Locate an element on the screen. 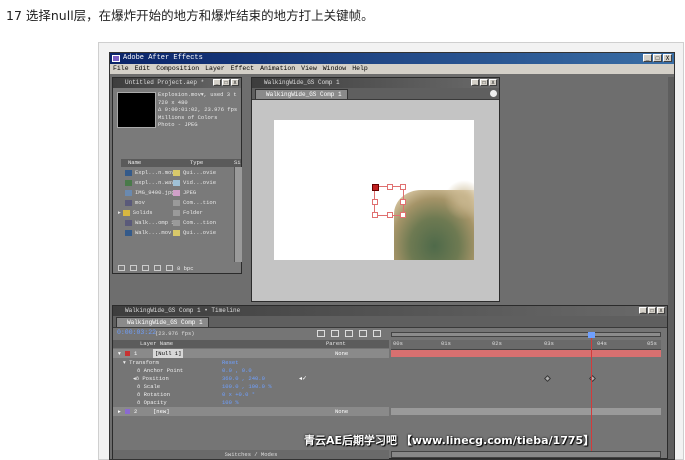 This screenshot has width=685, height=460. current-timecode: 0:00:03:22 is located at coordinates (136, 332).